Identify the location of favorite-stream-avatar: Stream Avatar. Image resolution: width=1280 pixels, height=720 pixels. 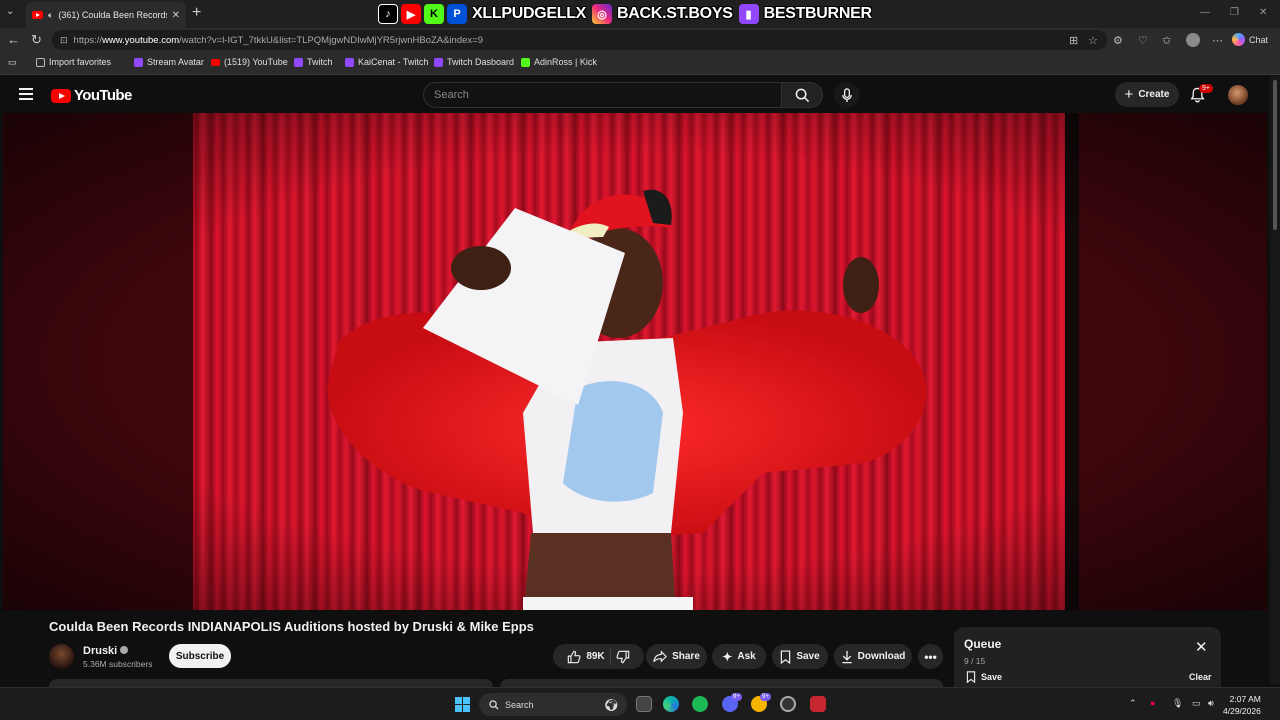
(169, 62).